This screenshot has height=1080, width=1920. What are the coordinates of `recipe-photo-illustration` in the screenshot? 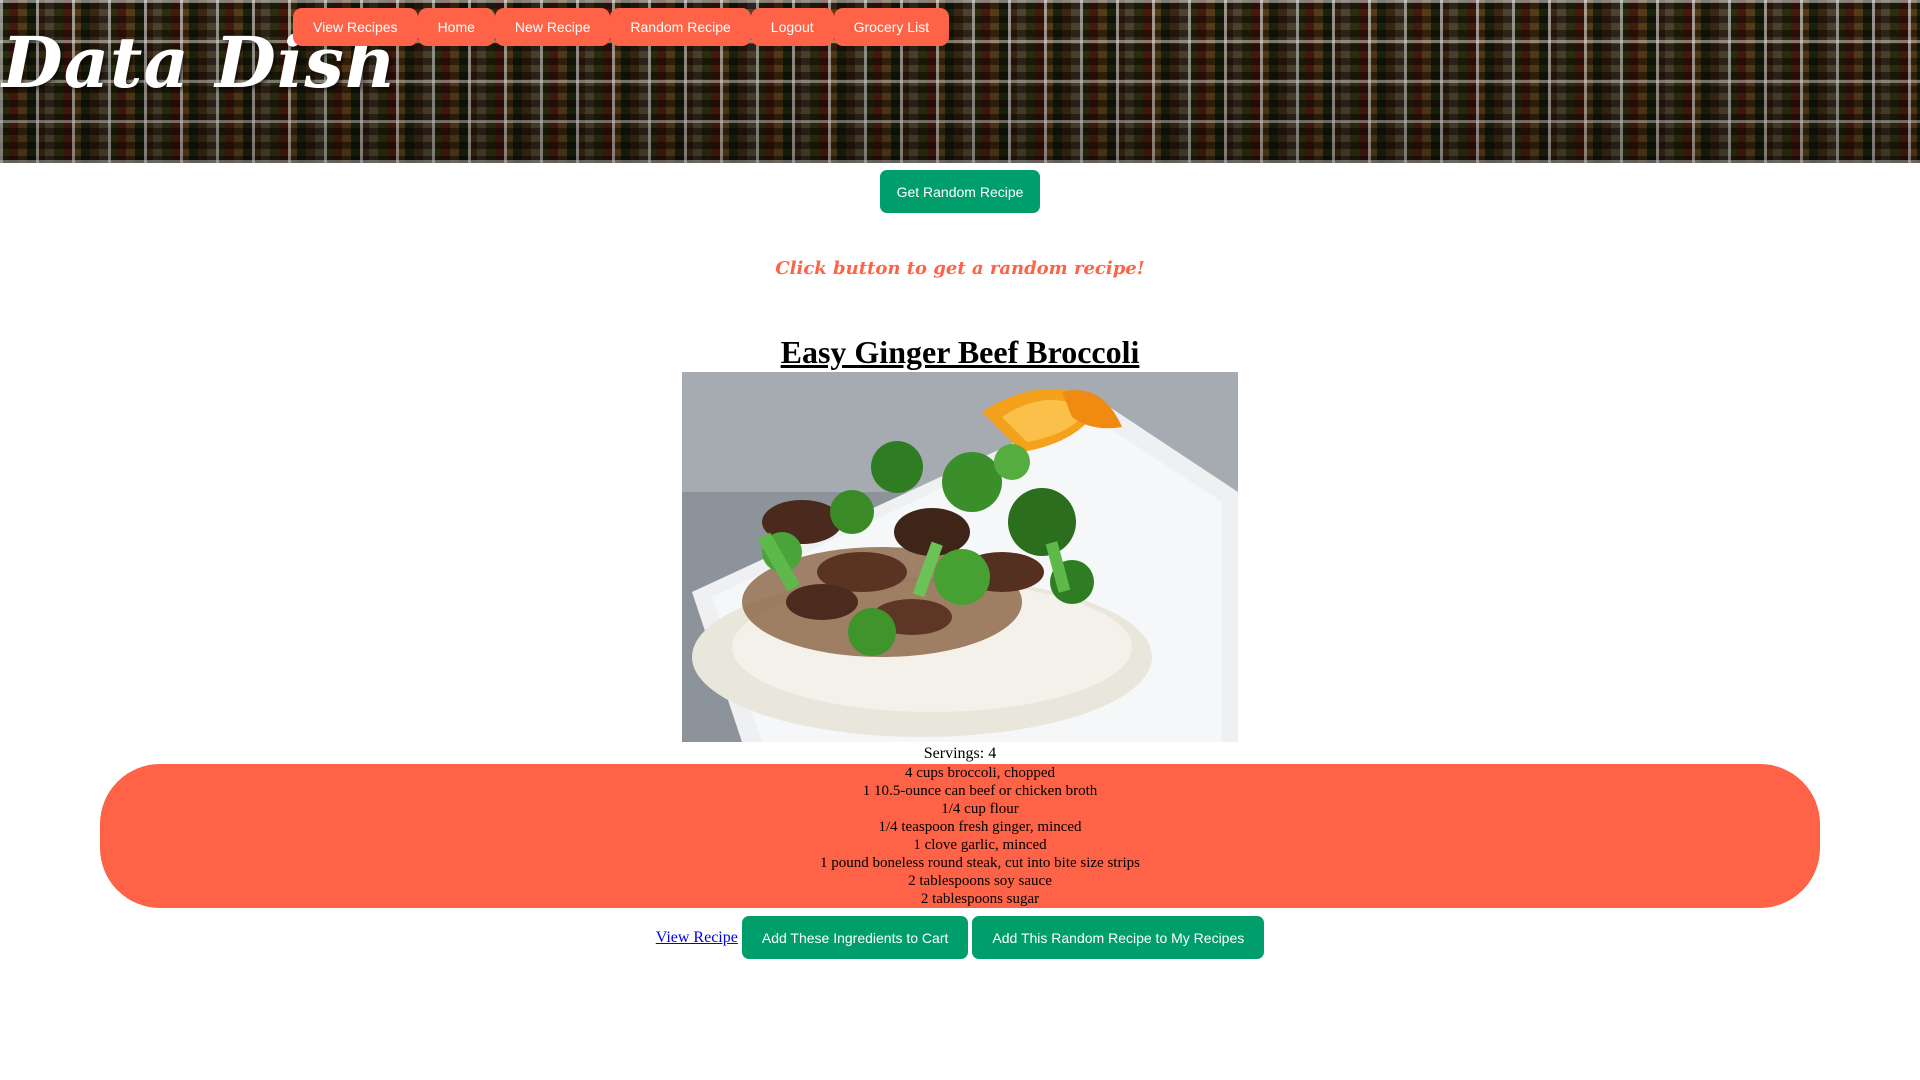 It's located at (960, 557).